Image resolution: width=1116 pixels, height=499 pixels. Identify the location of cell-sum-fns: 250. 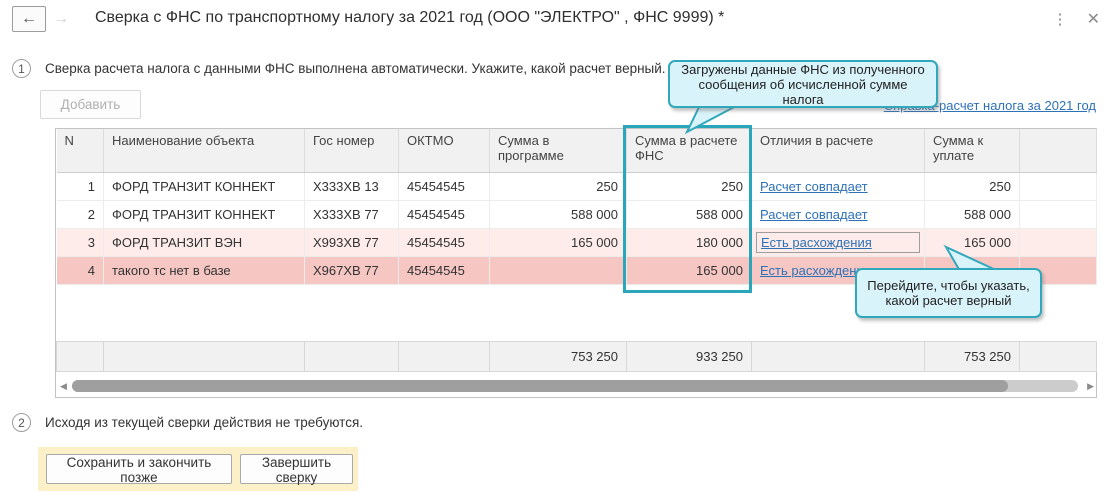
(689, 186).